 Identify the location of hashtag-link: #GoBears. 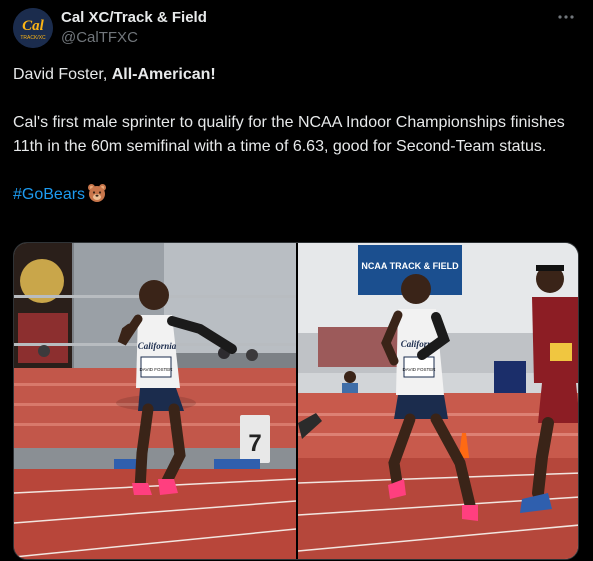
(49, 194).